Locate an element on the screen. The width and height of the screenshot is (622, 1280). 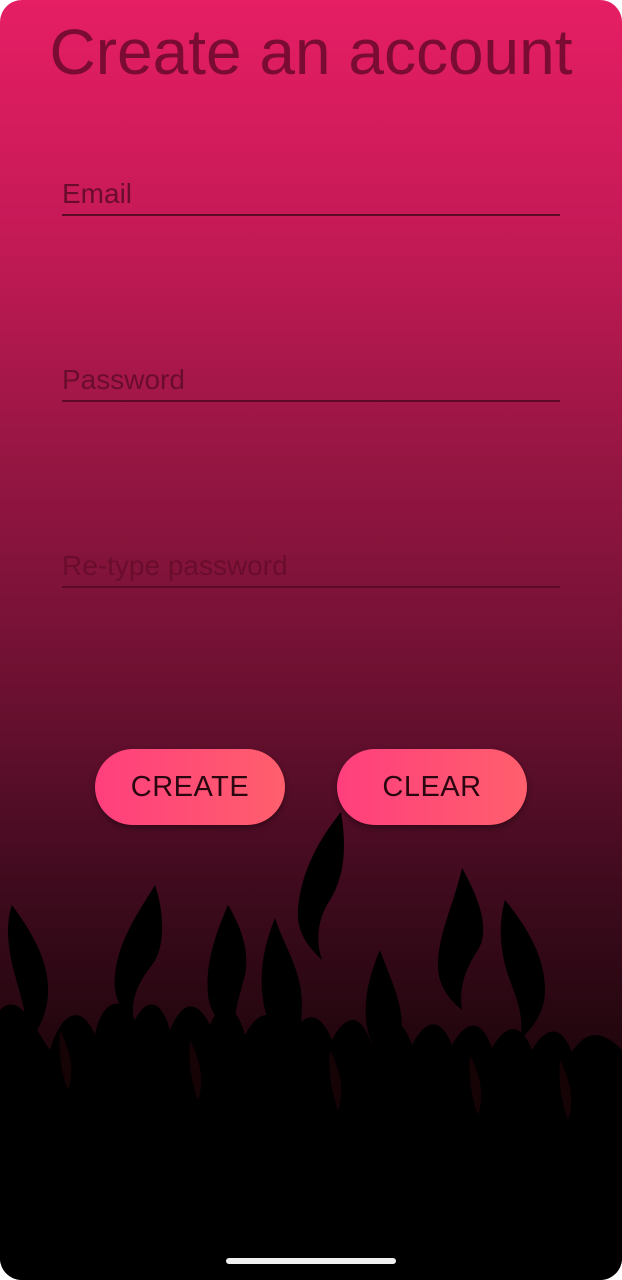
clear-button: CLEAR is located at coordinates (432, 787).